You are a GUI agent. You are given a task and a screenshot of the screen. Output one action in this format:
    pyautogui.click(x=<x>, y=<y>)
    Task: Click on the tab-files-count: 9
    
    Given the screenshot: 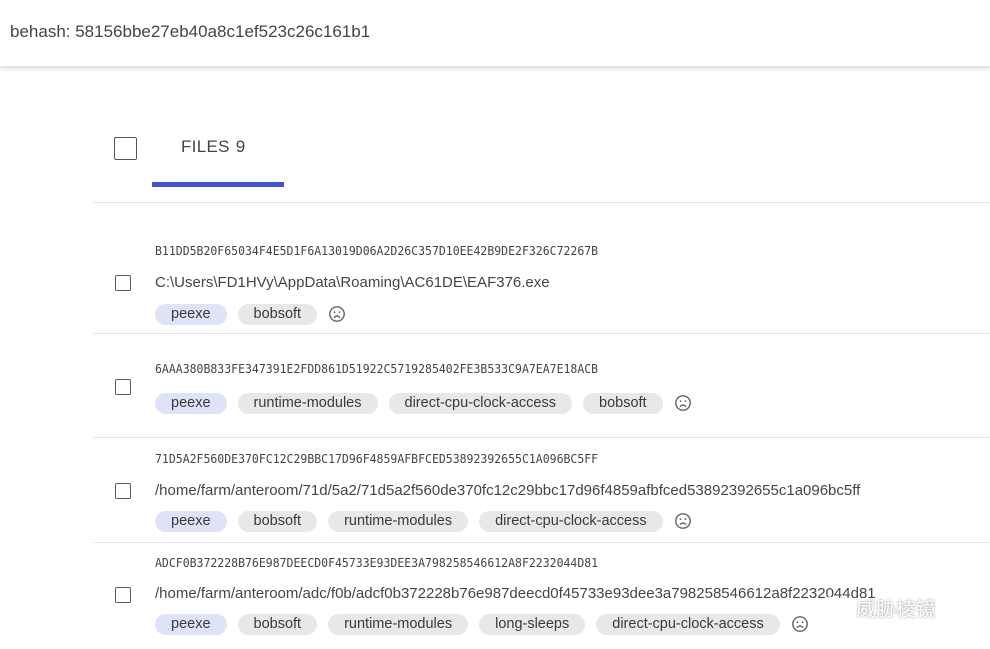 What is the action you would take?
    pyautogui.click(x=240, y=146)
    